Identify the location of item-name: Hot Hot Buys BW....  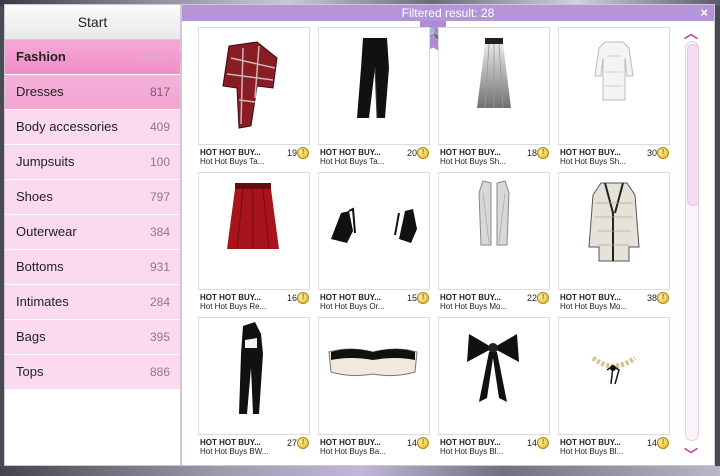
(234, 451).